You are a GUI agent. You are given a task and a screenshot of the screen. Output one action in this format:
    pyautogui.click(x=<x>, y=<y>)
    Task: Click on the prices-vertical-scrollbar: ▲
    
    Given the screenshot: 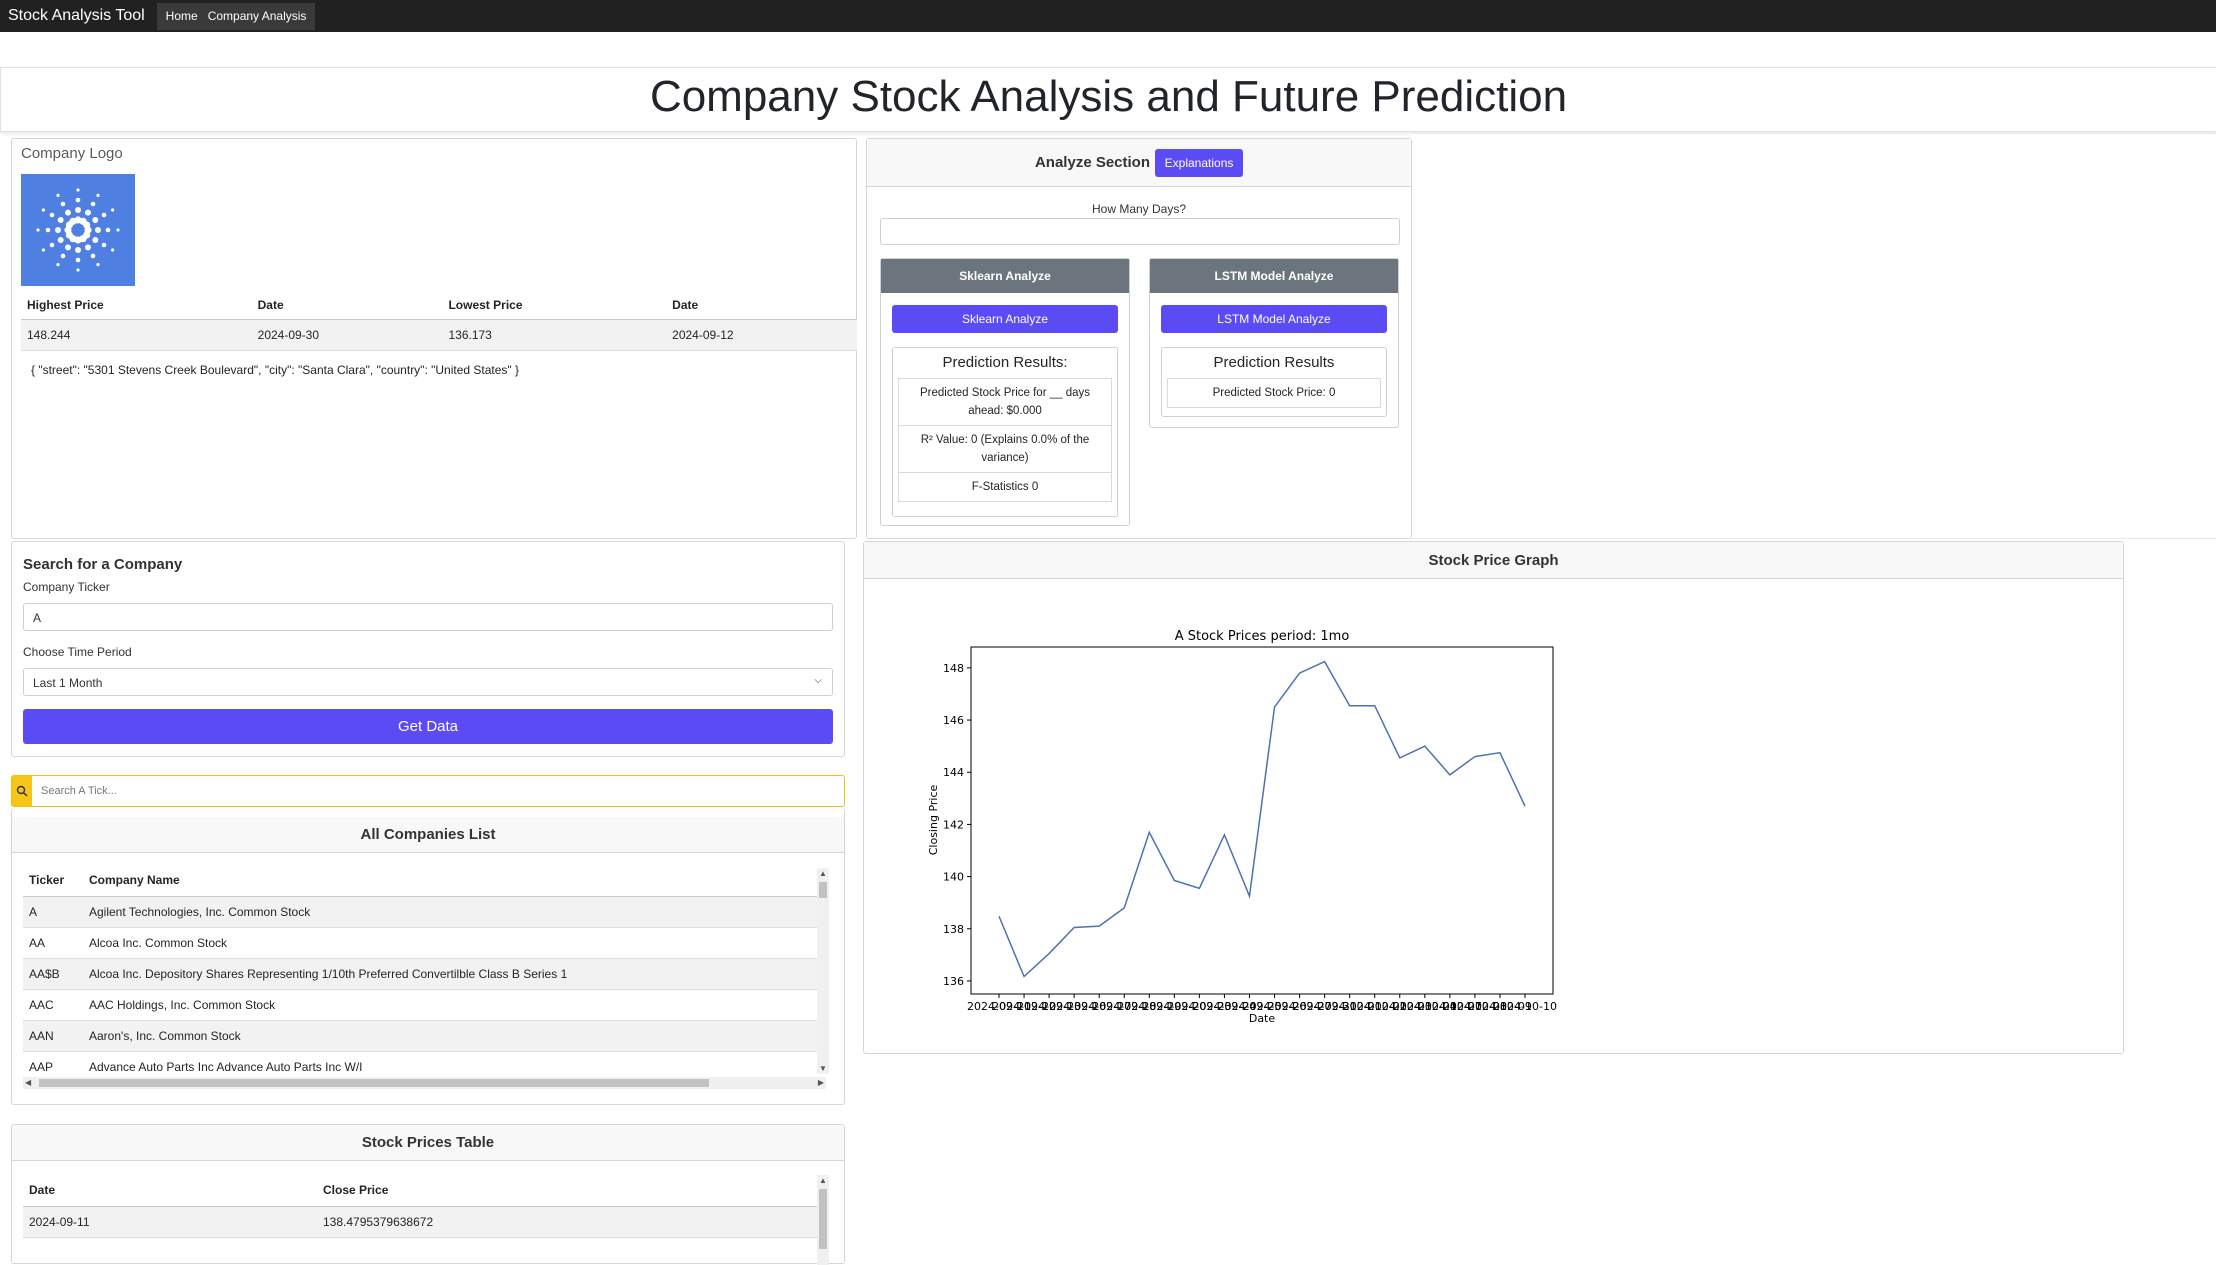 What is the action you would take?
    pyautogui.click(x=823, y=1220)
    